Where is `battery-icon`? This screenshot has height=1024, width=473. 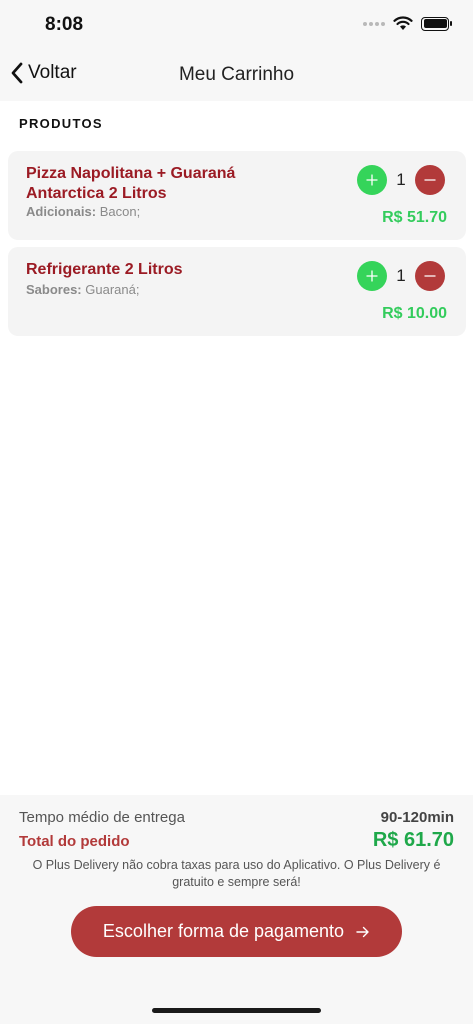
battery-icon is located at coordinates (436, 23).